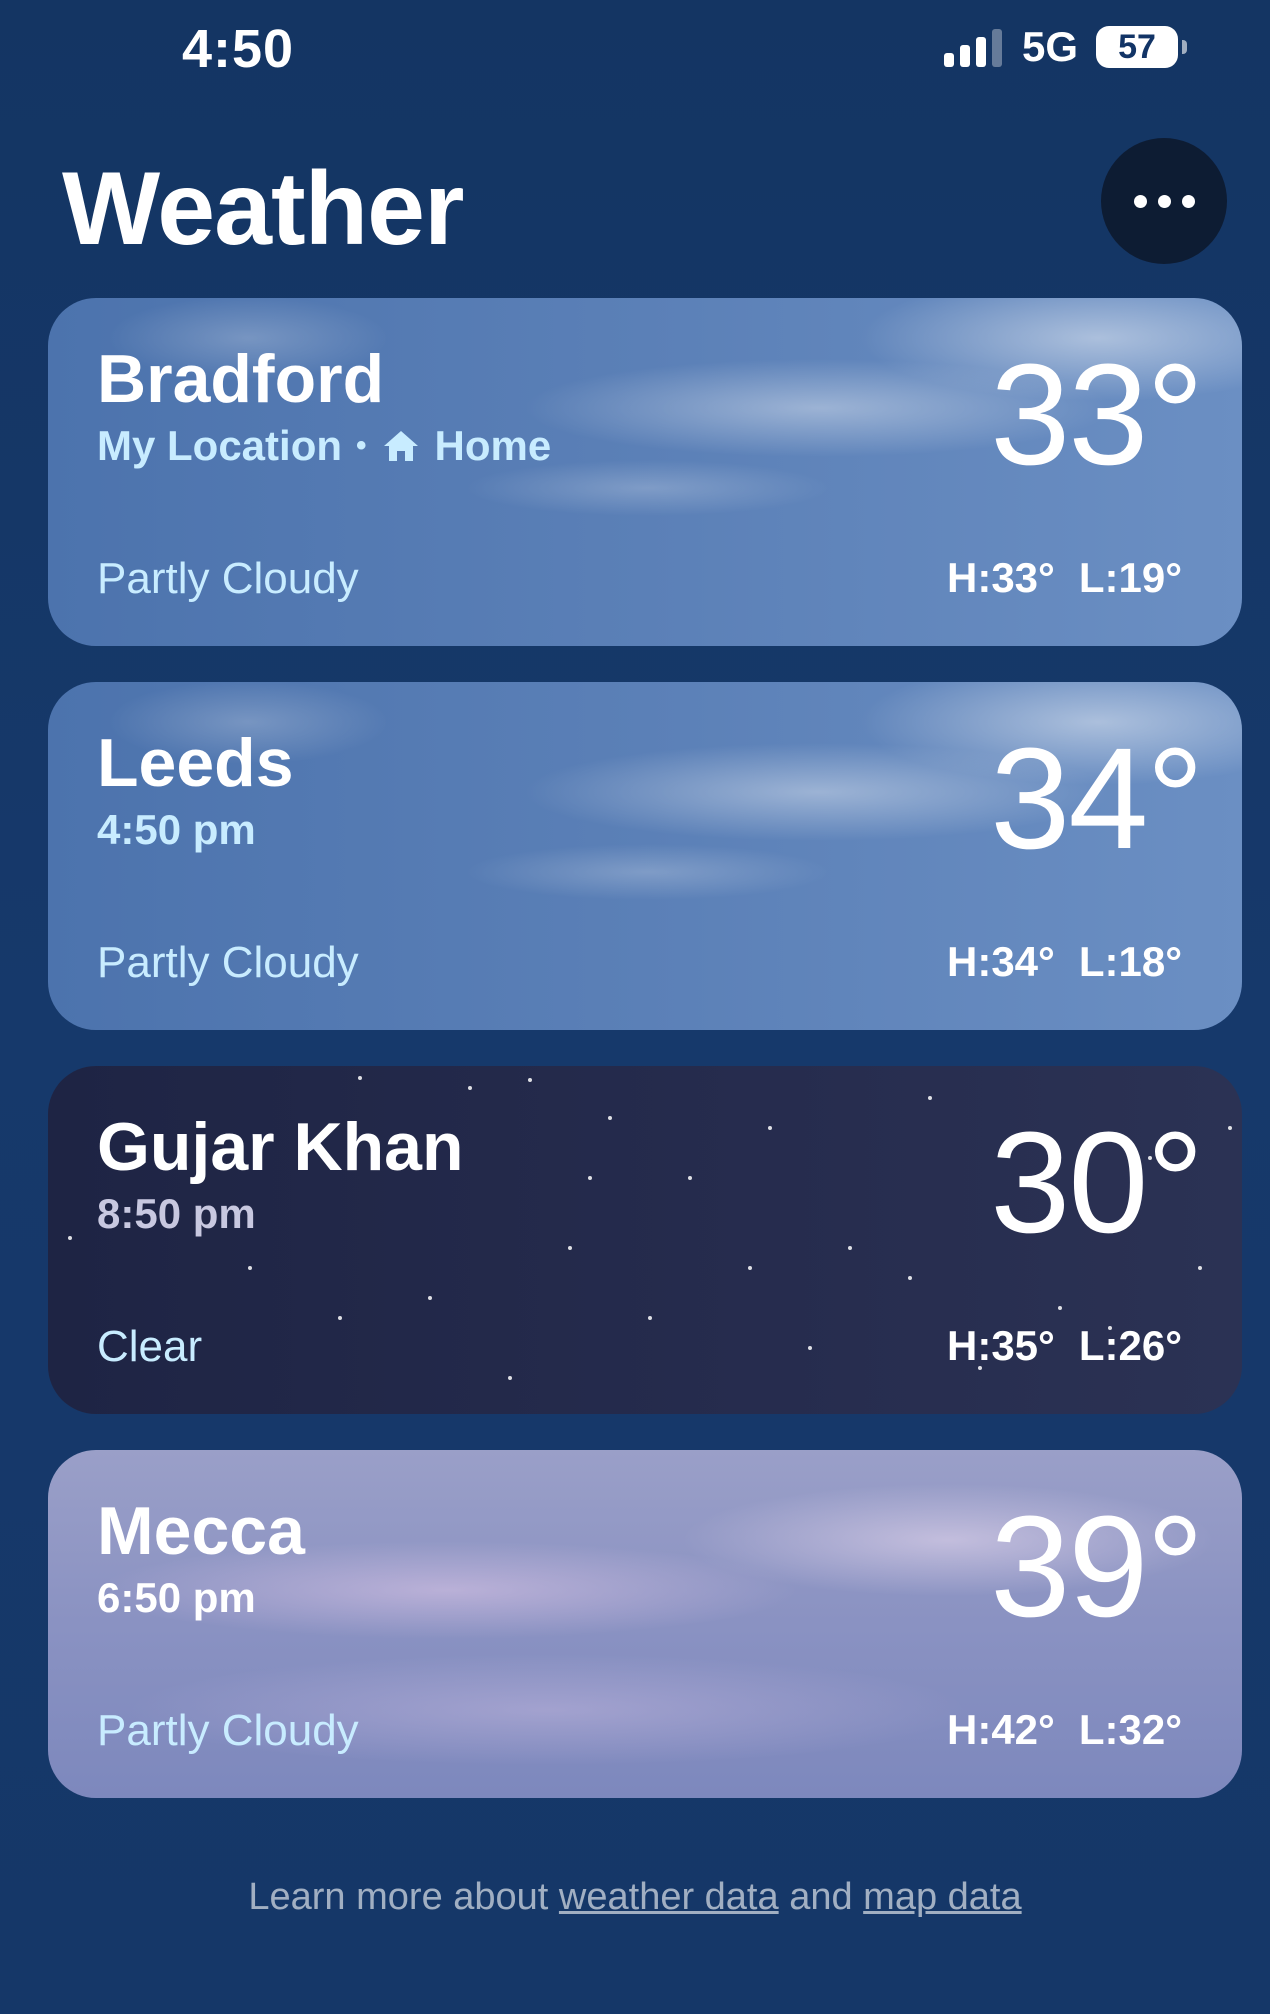 This screenshot has width=1270, height=2014. Describe the element at coordinates (400, 446) in the screenshot. I see `home-icon` at that location.